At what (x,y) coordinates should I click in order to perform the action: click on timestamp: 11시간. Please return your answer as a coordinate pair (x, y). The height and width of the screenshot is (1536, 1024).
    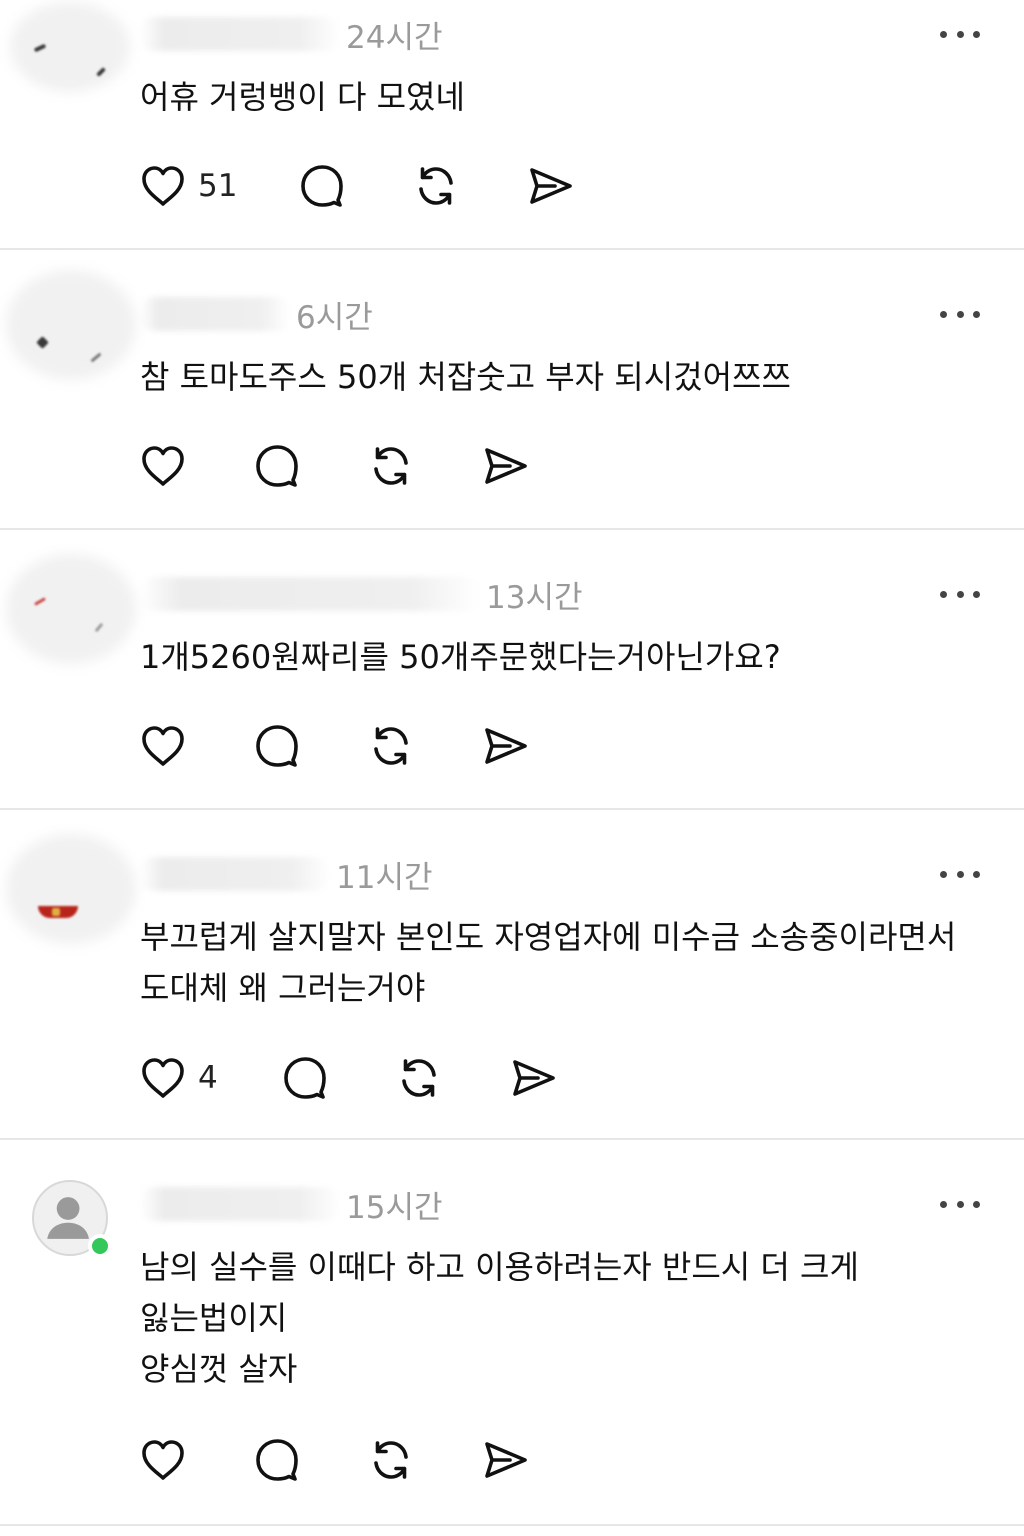
    Looking at the image, I should click on (384, 877).